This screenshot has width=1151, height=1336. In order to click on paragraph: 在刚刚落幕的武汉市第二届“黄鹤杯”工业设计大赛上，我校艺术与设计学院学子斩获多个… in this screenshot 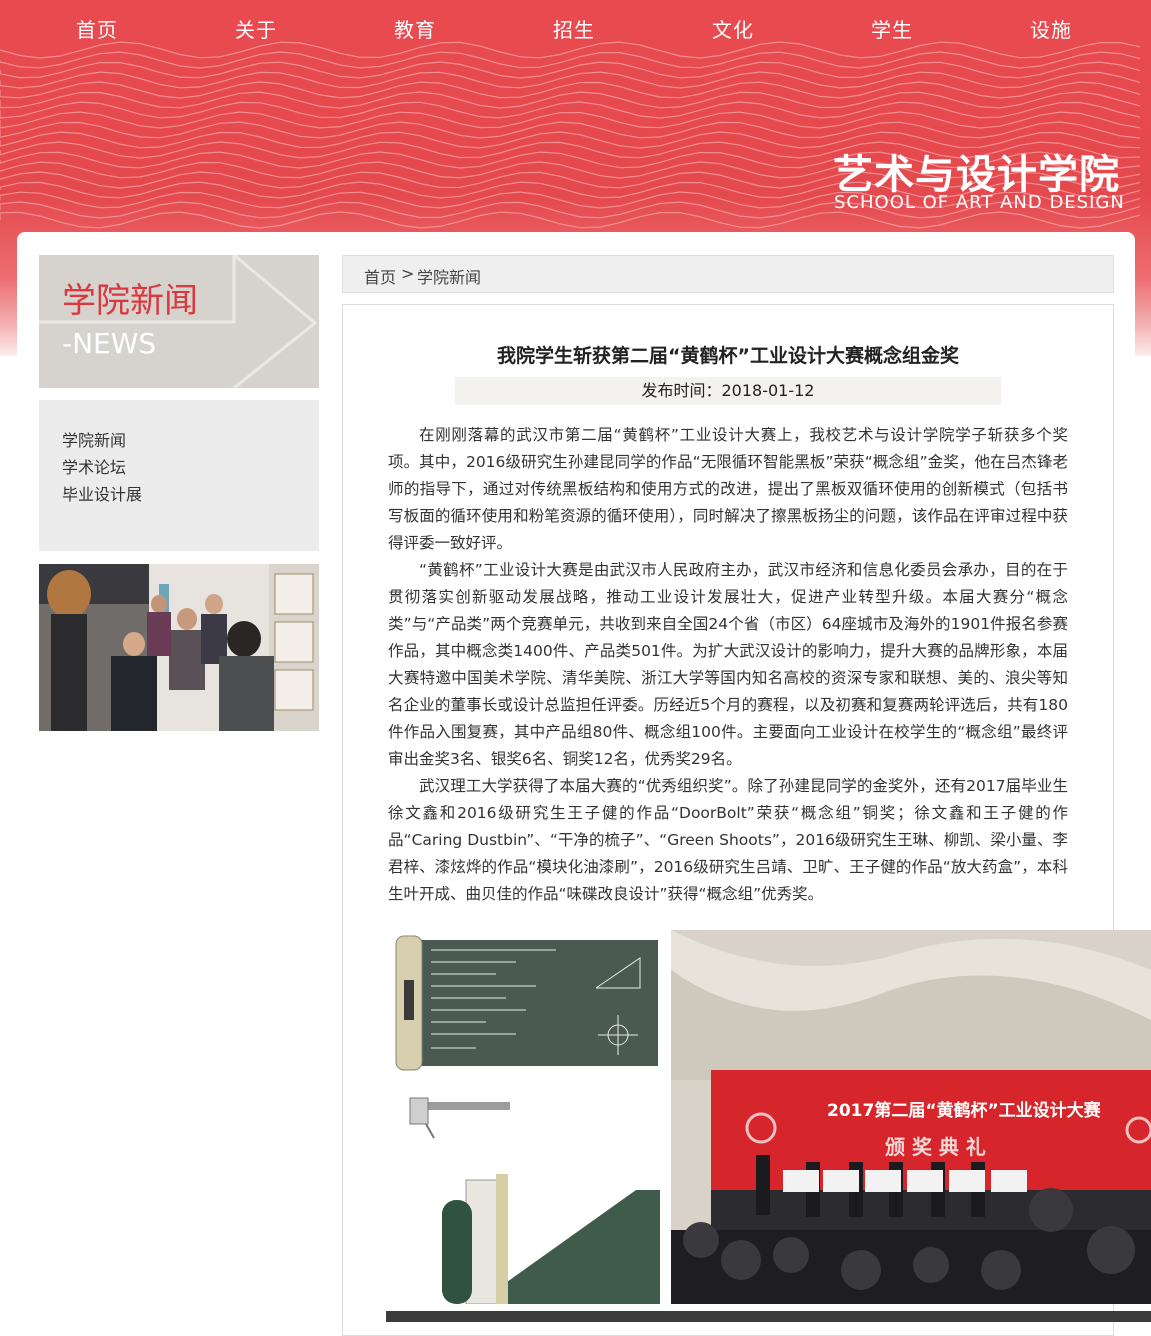, I will do `click(728, 489)`.